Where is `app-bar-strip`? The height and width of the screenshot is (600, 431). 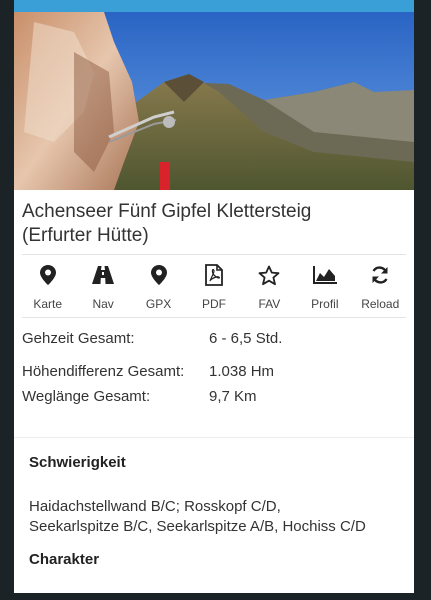 app-bar-strip is located at coordinates (214, 6).